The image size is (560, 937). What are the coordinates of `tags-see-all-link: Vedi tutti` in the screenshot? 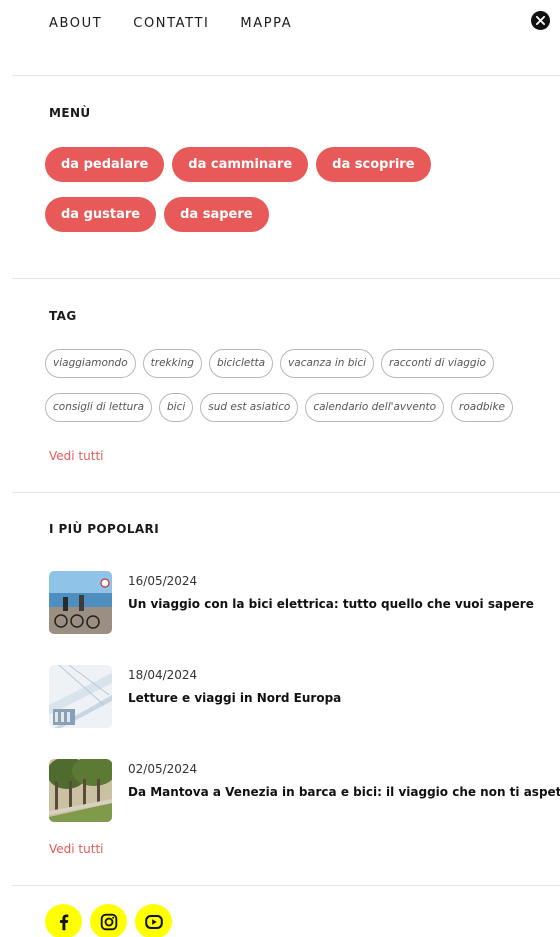 It's located at (76, 456).